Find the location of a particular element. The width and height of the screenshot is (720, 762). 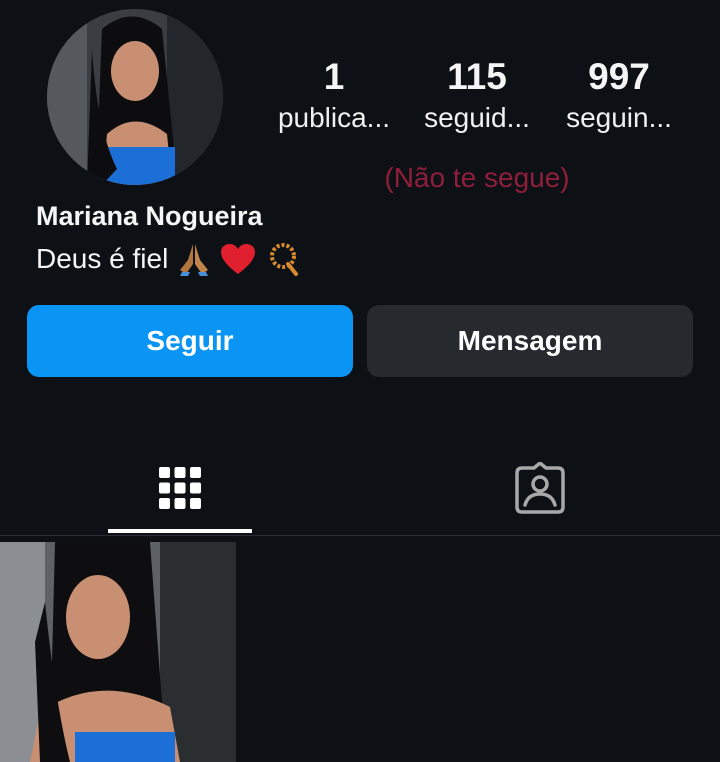

profile-avatar is located at coordinates (135, 97).